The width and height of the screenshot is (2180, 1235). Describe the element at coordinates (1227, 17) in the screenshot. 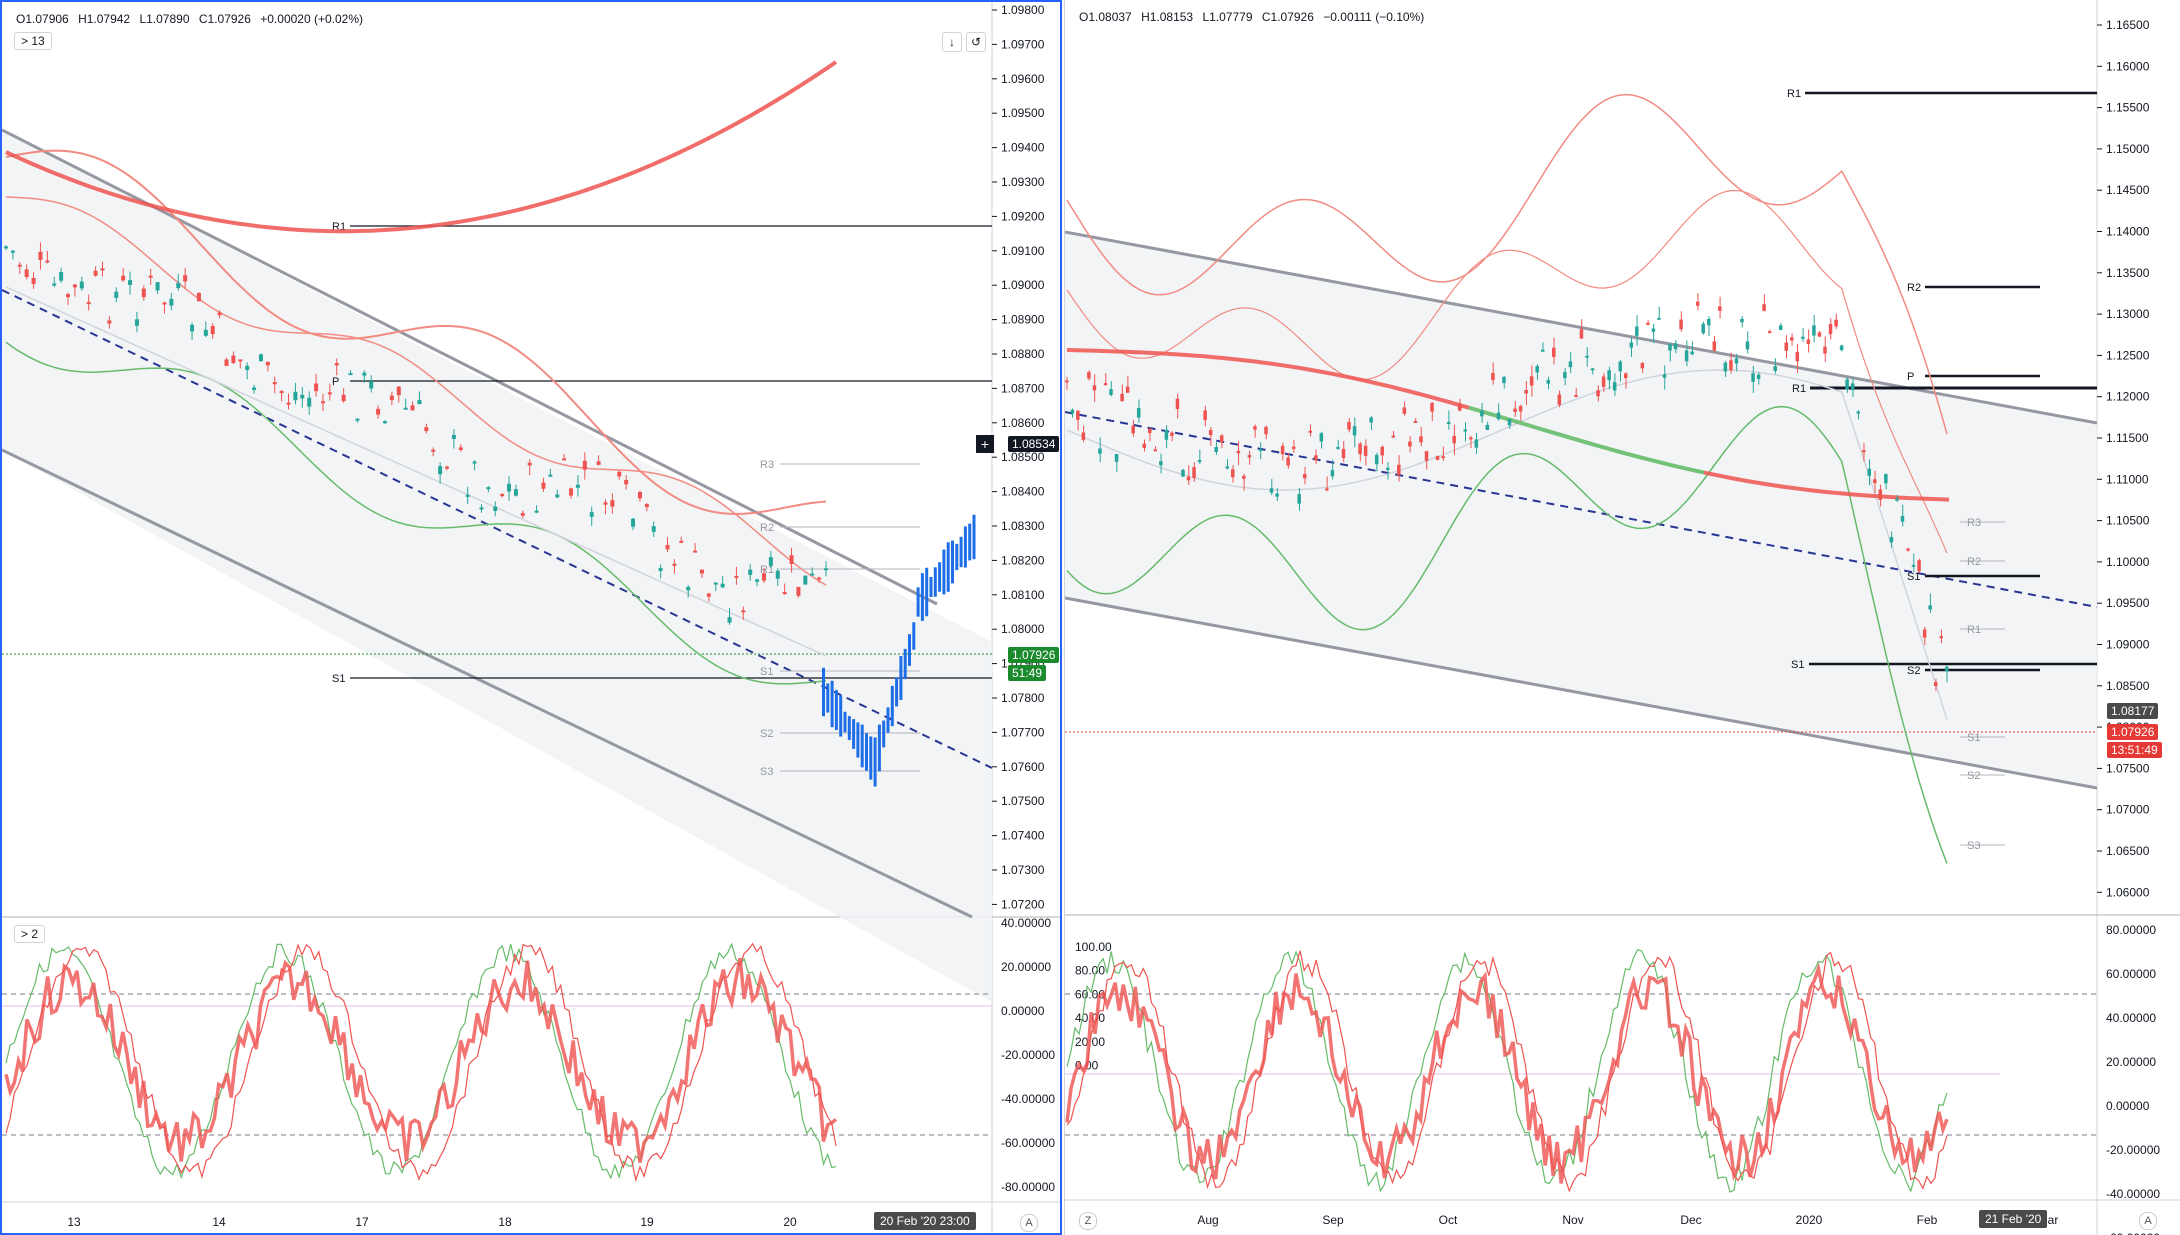

I see `right-low-value: L1.07779` at that location.